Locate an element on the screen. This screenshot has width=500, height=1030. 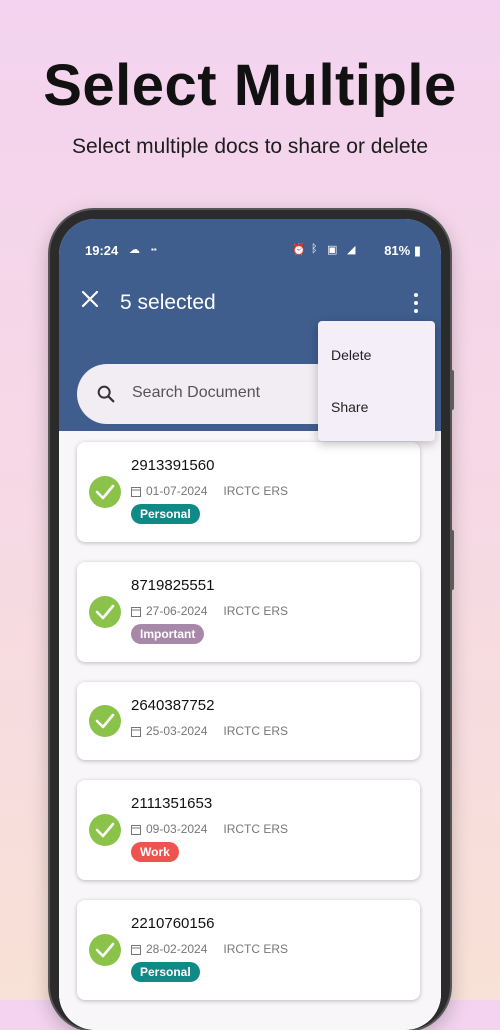
document-date: 27-06-2024 is located at coordinates (177, 611).